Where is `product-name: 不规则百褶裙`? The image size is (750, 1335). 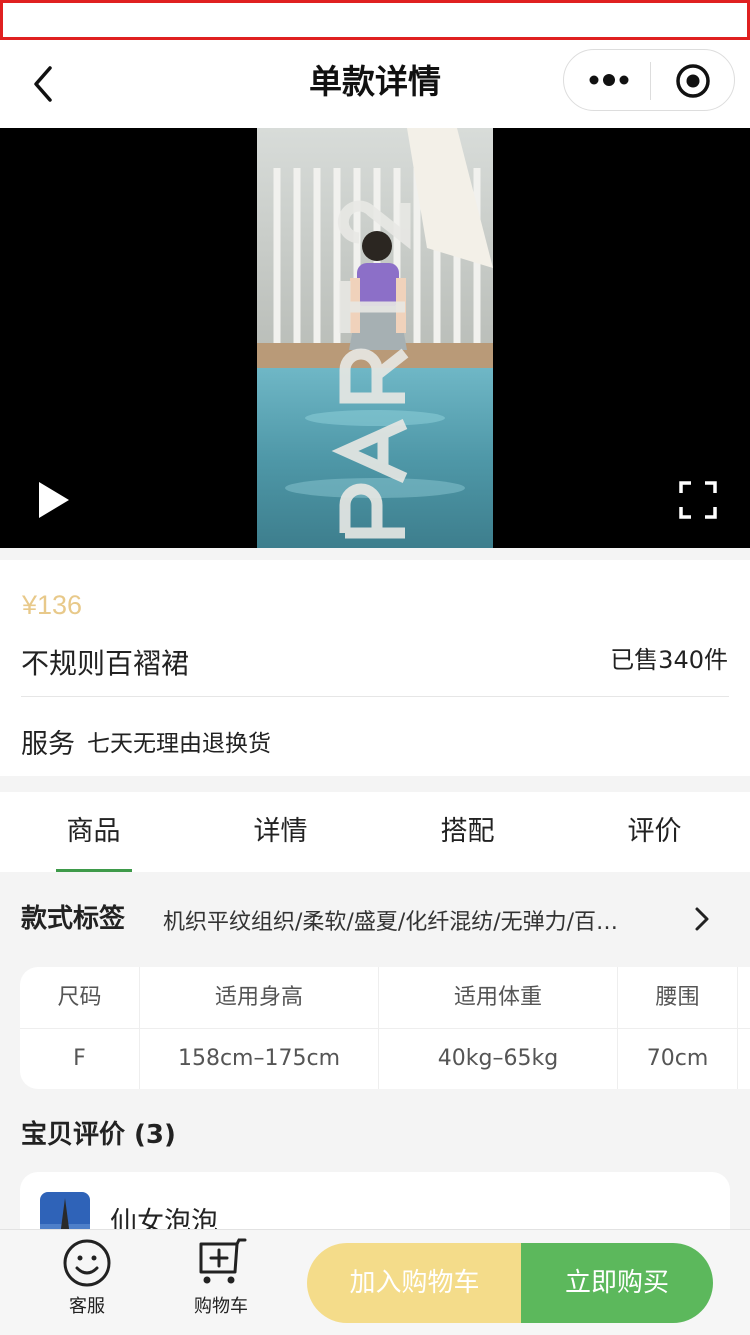
product-name: 不规则百褶裙 is located at coordinates (105, 663).